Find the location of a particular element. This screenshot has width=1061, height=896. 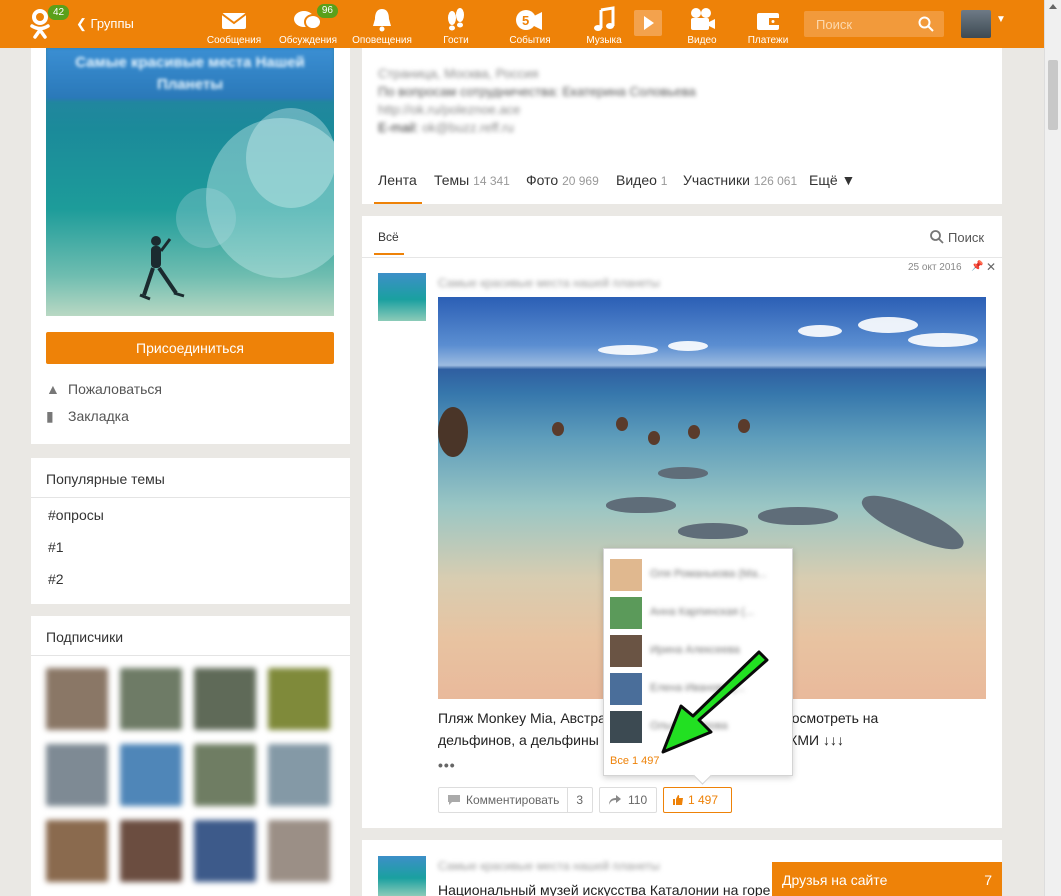

bookmark-icon: ▮ is located at coordinates (50, 416).